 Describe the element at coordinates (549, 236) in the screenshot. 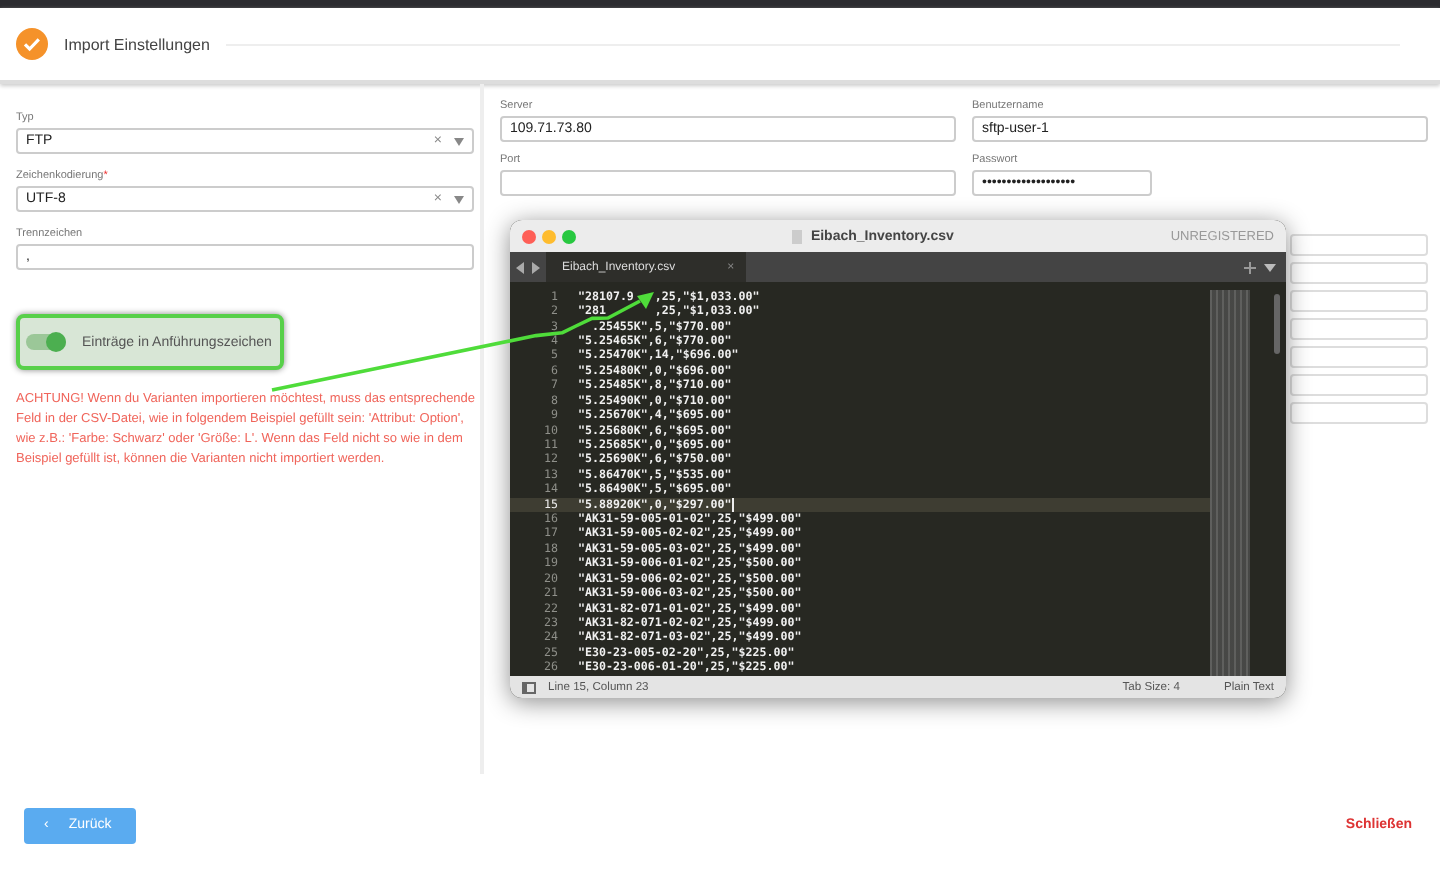

I see `minimize-dot` at that location.